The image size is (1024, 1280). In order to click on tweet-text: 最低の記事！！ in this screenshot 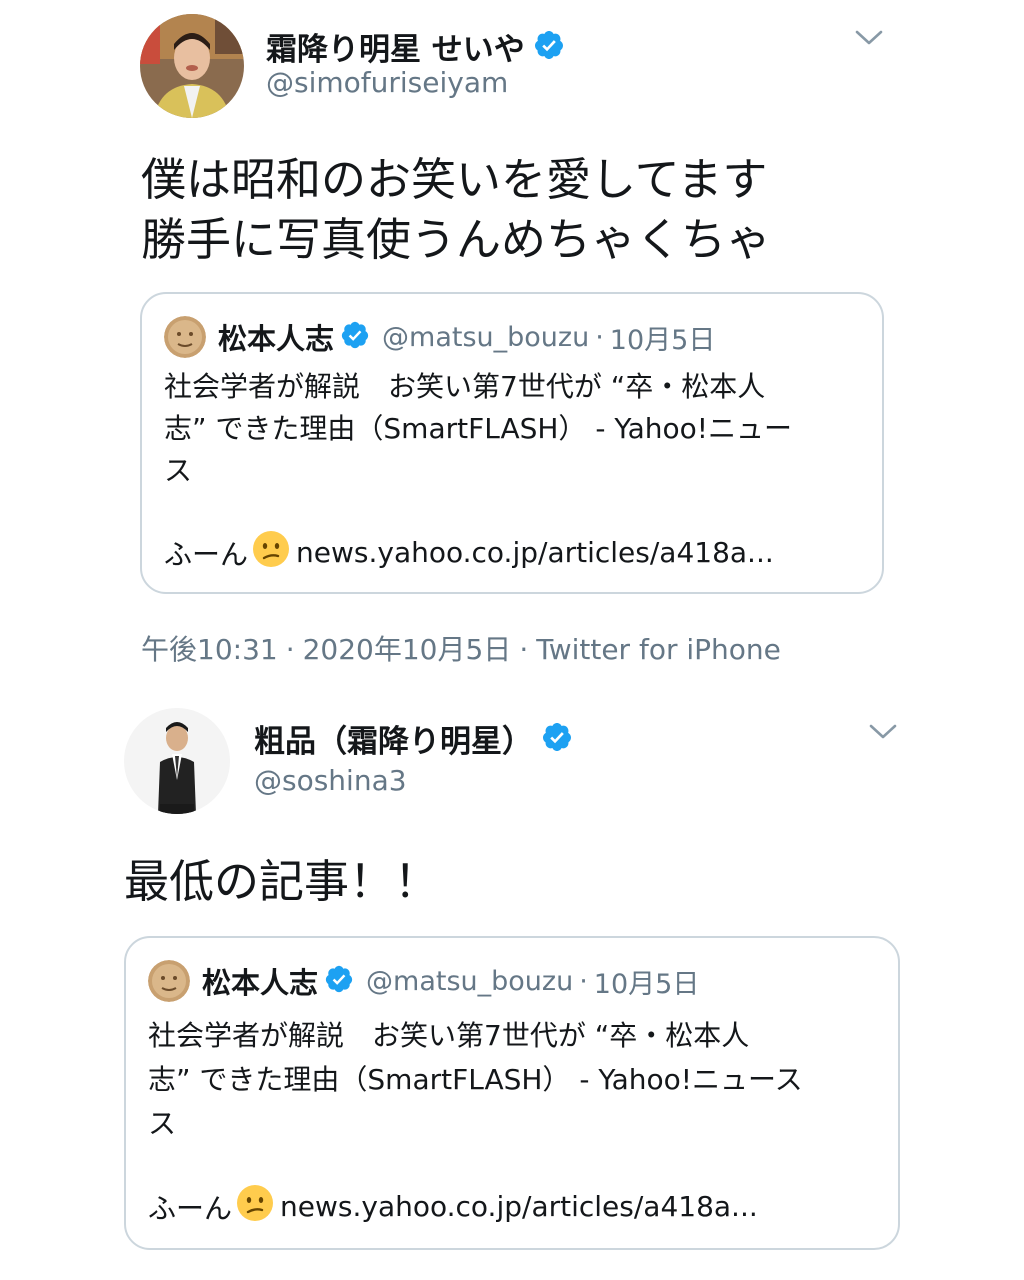, I will do `click(282, 881)`.